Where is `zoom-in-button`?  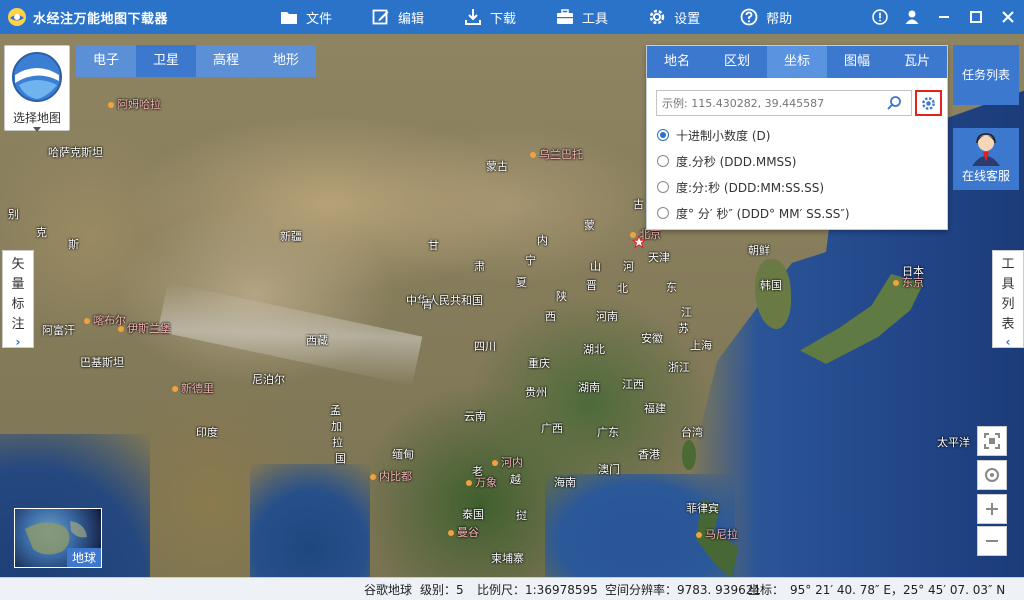
zoom-in-button is located at coordinates (992, 509).